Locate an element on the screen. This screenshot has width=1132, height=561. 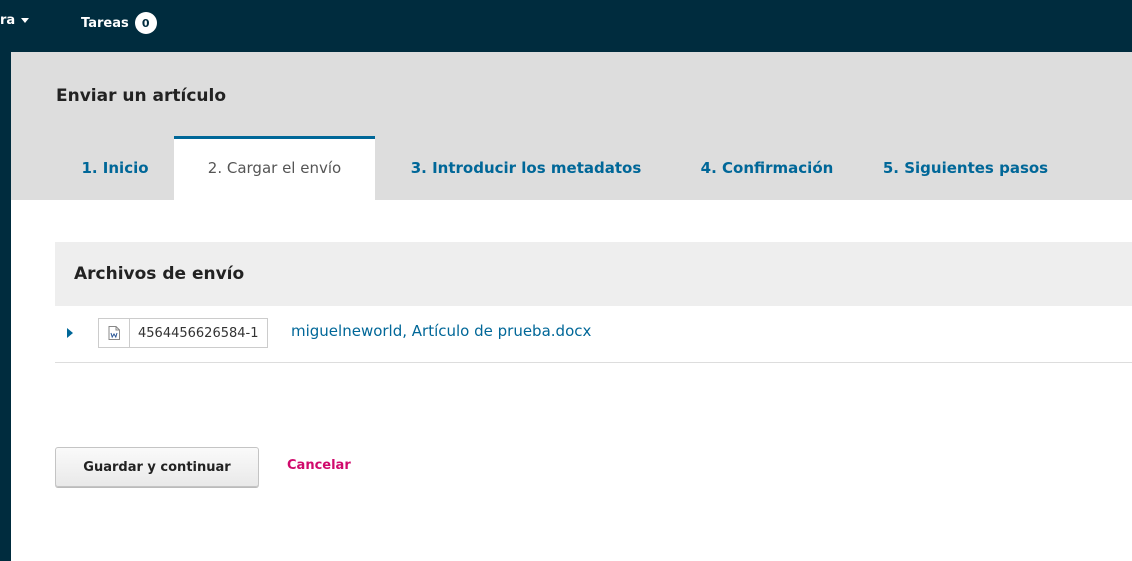
left-edge-bar is located at coordinates (5, 280).